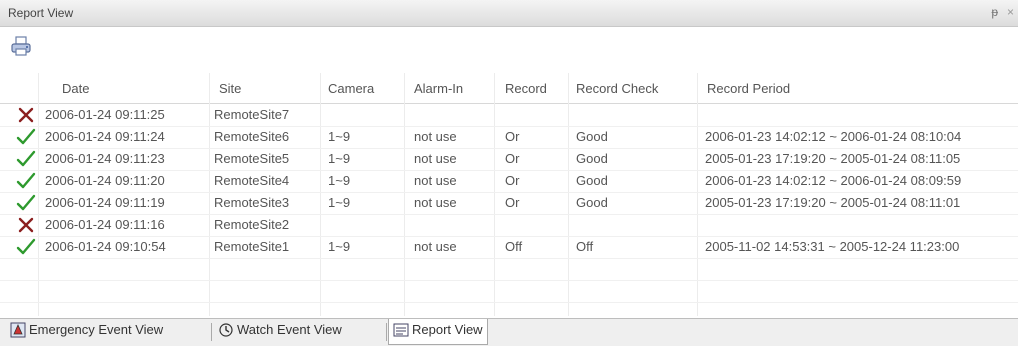 The width and height of the screenshot is (1018, 346). I want to click on panel-titlebar: Report View ᵽ ×, so click(509, 13).